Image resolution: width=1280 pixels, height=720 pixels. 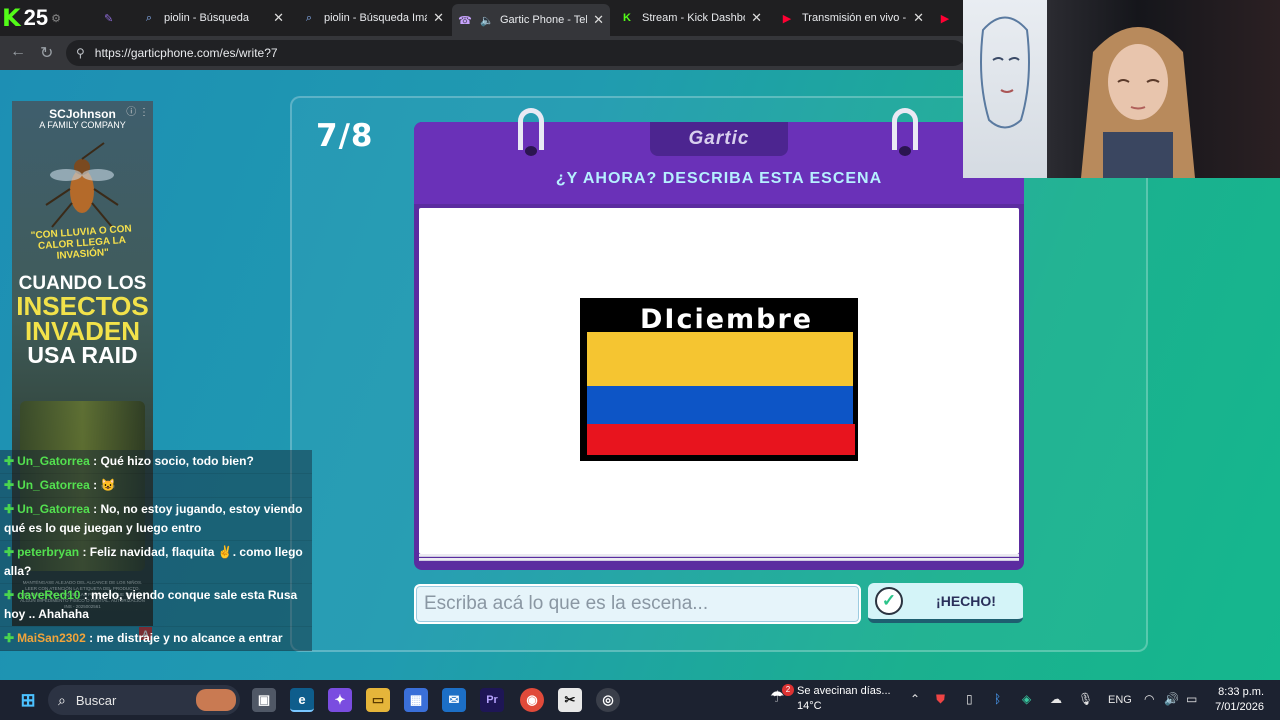 What do you see at coordinates (641, 604) in the screenshot?
I see `answer-input` at bounding box center [641, 604].